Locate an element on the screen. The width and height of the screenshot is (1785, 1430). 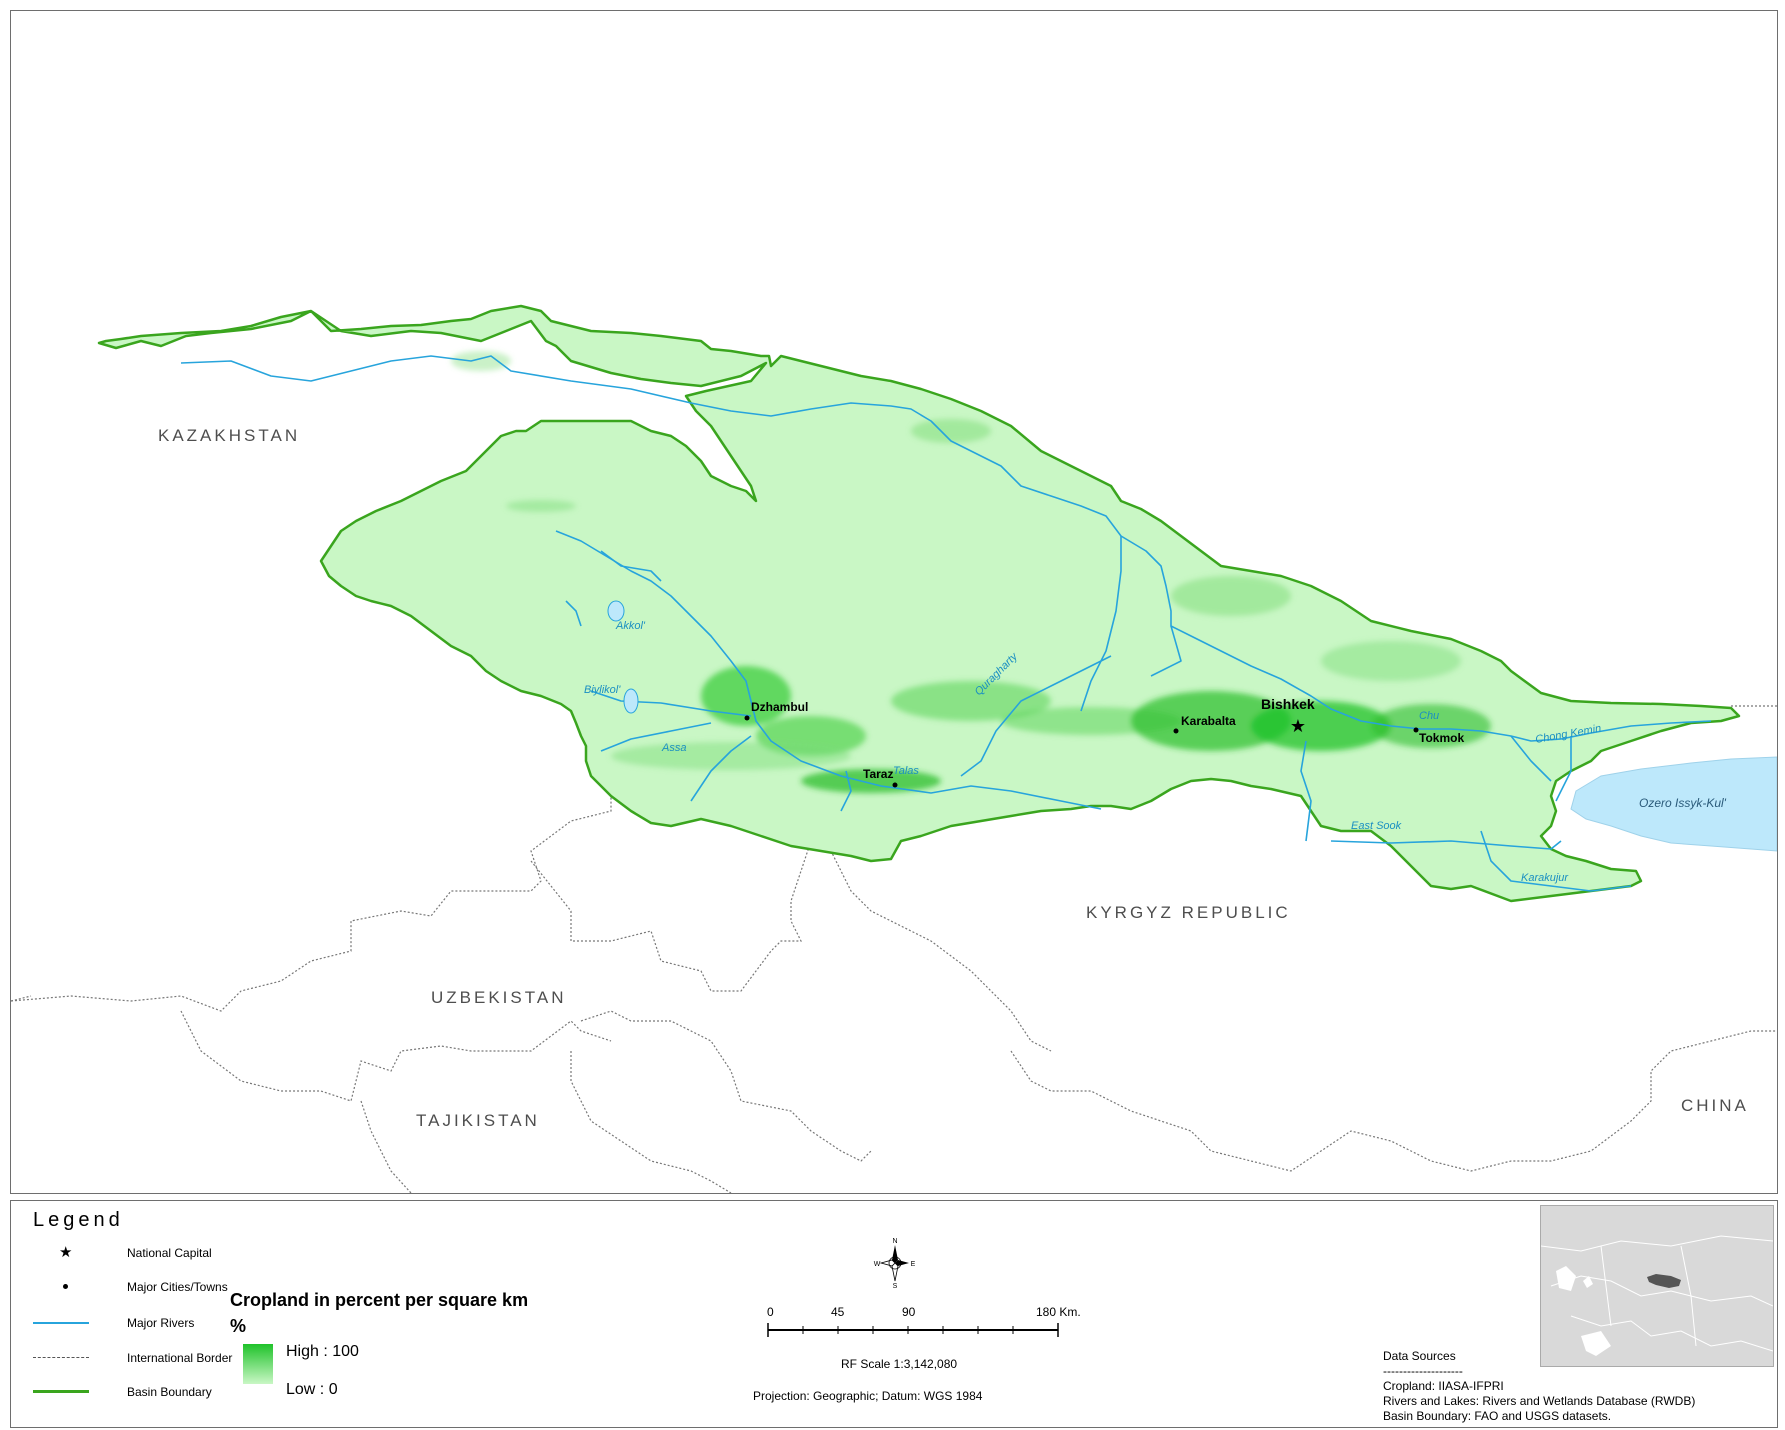
scale-tick-90: 90 is located at coordinates (909, 1312).